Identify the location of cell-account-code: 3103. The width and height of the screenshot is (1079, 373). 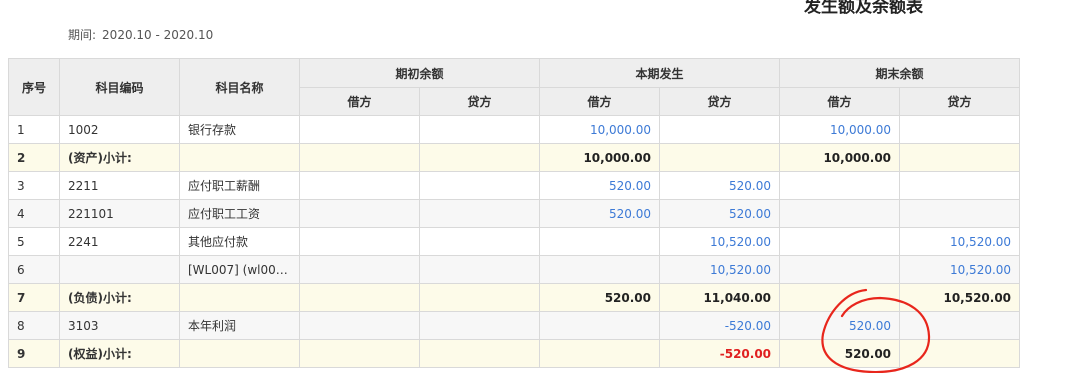
(119, 325).